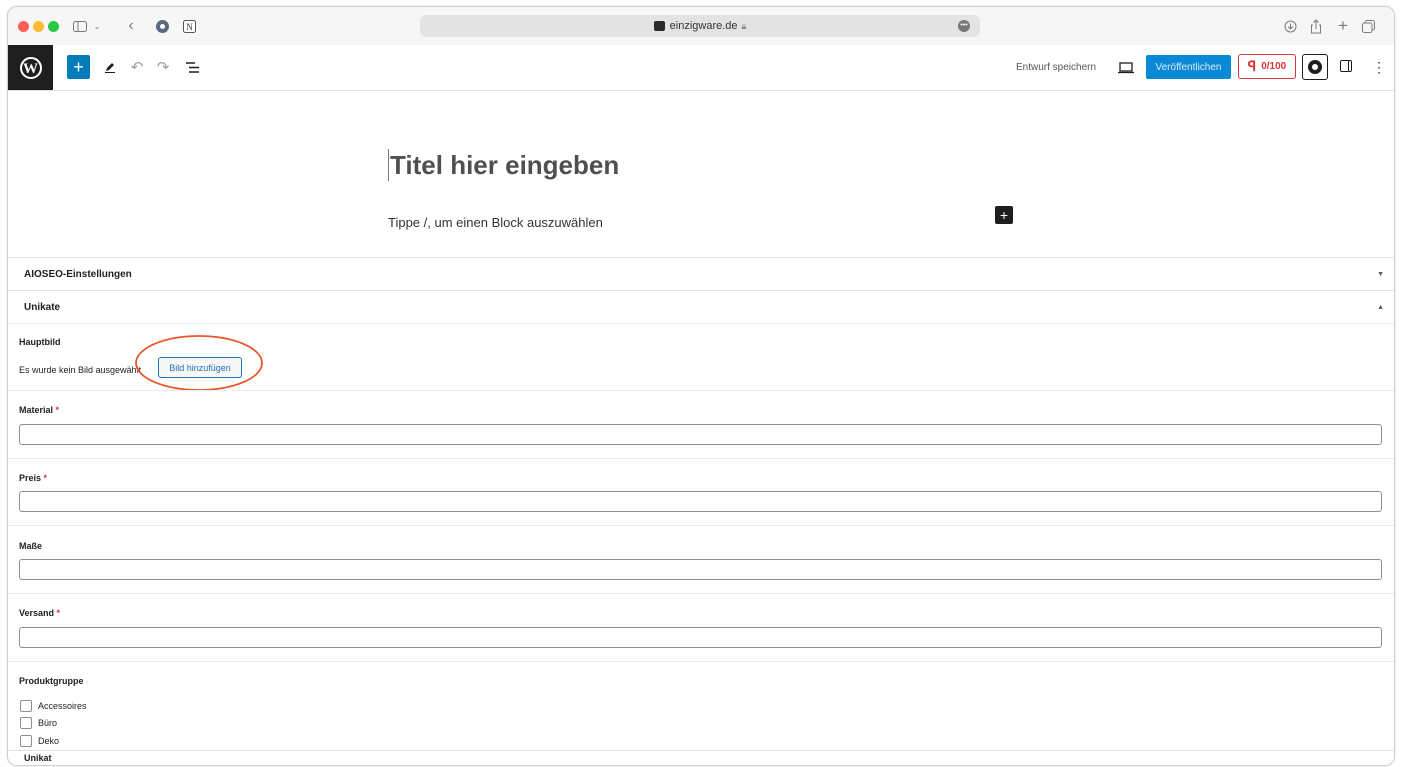  I want to click on wordpress-icon: W, so click(30, 67).